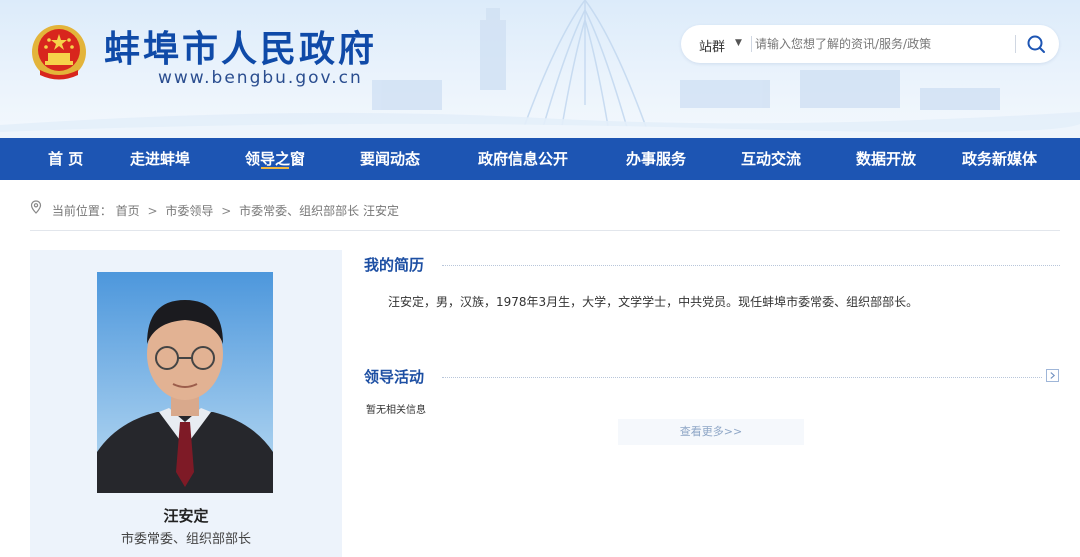  What do you see at coordinates (1036, 44) in the screenshot?
I see `search-icon` at bounding box center [1036, 44].